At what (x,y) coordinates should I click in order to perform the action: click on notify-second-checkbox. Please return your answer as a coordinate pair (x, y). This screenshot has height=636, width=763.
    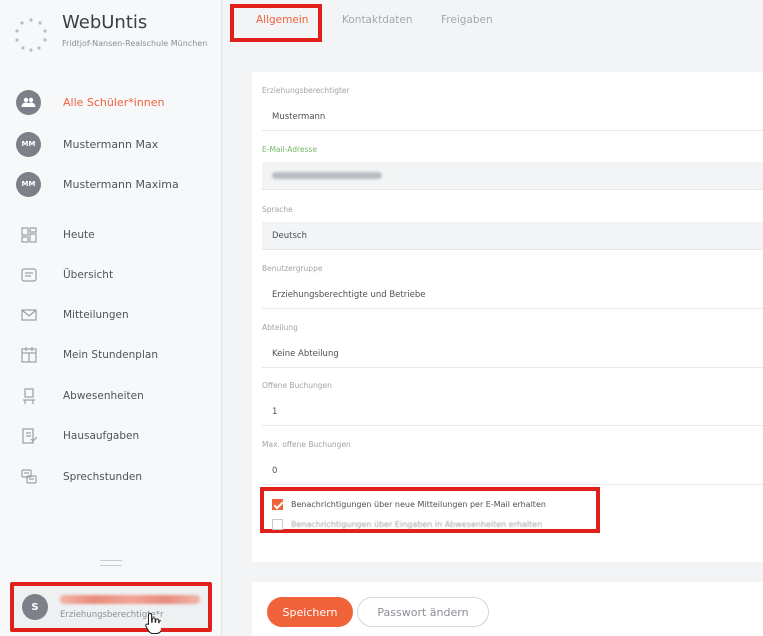
    Looking at the image, I should click on (277, 524).